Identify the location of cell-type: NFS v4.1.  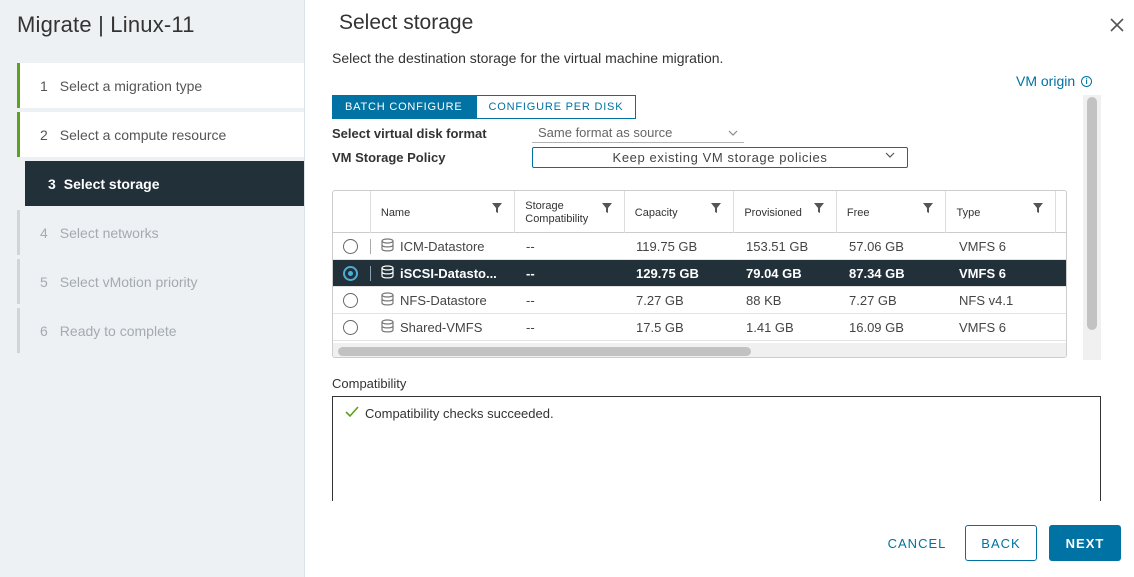
(986, 300).